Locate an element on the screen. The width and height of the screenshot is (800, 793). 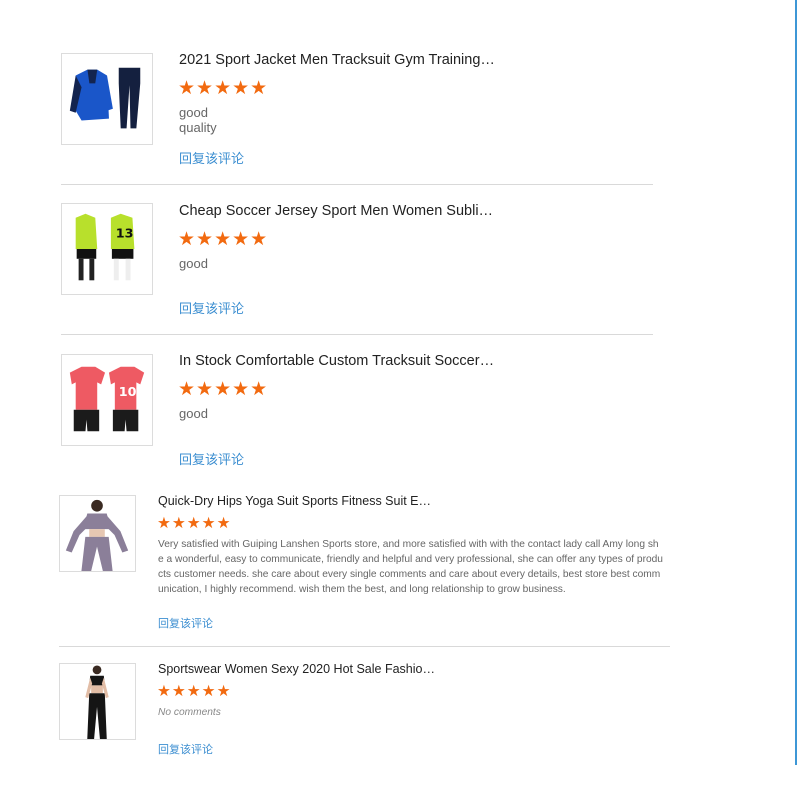
svg-text: 13 is located at coordinates (125, 232).